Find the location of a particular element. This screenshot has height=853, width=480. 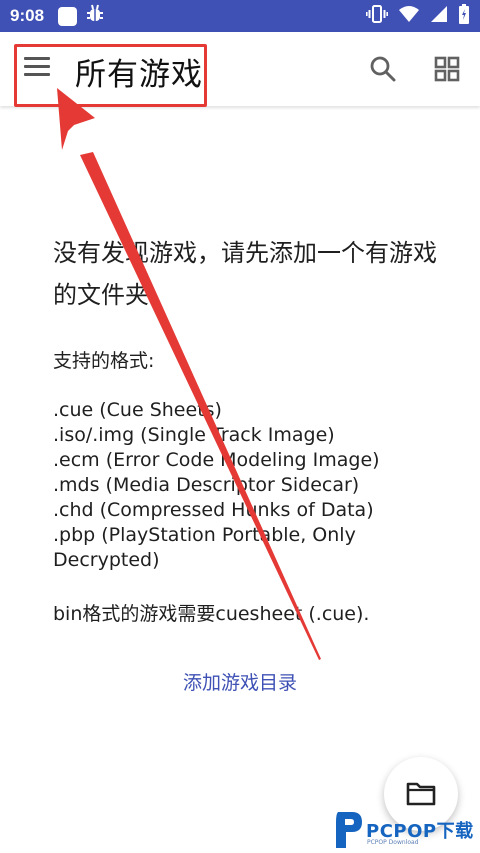

watermark: PCPOP下载 PCPOP Download is located at coordinates (405, 830).